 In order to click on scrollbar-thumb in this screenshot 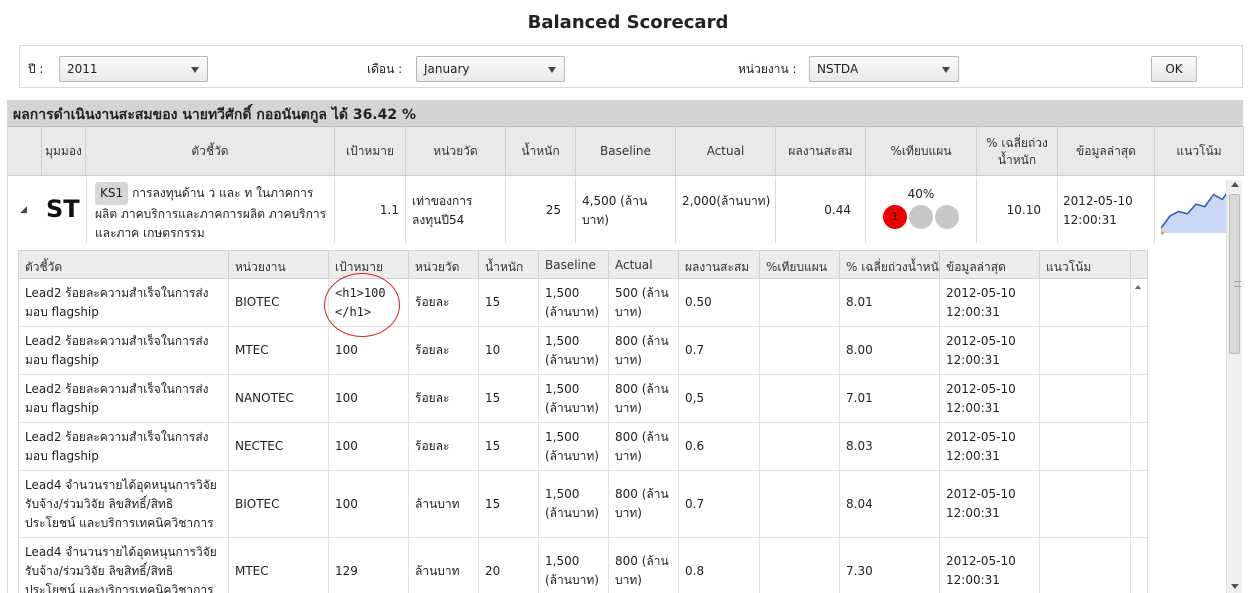, I will do `click(1235, 274)`.